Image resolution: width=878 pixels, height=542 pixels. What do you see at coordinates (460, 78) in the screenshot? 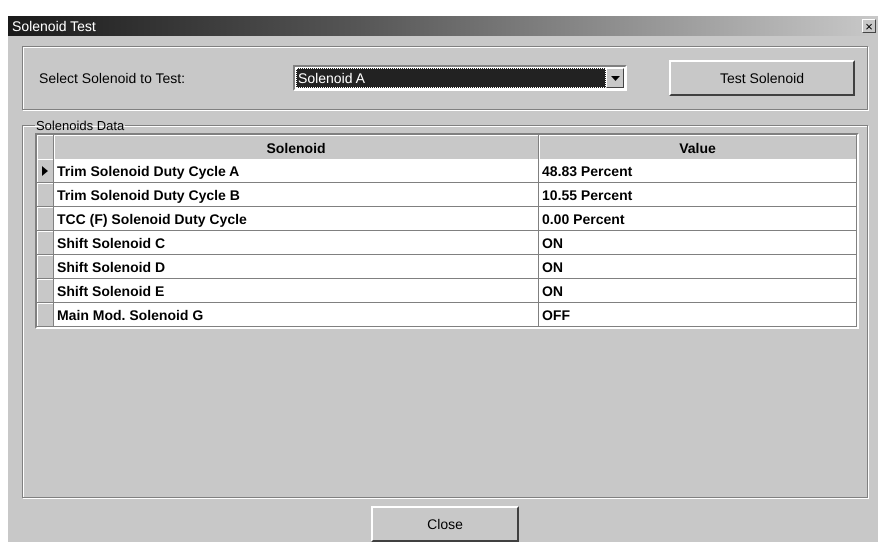
I see `solenoid-dropdown: Solenoid A` at bounding box center [460, 78].